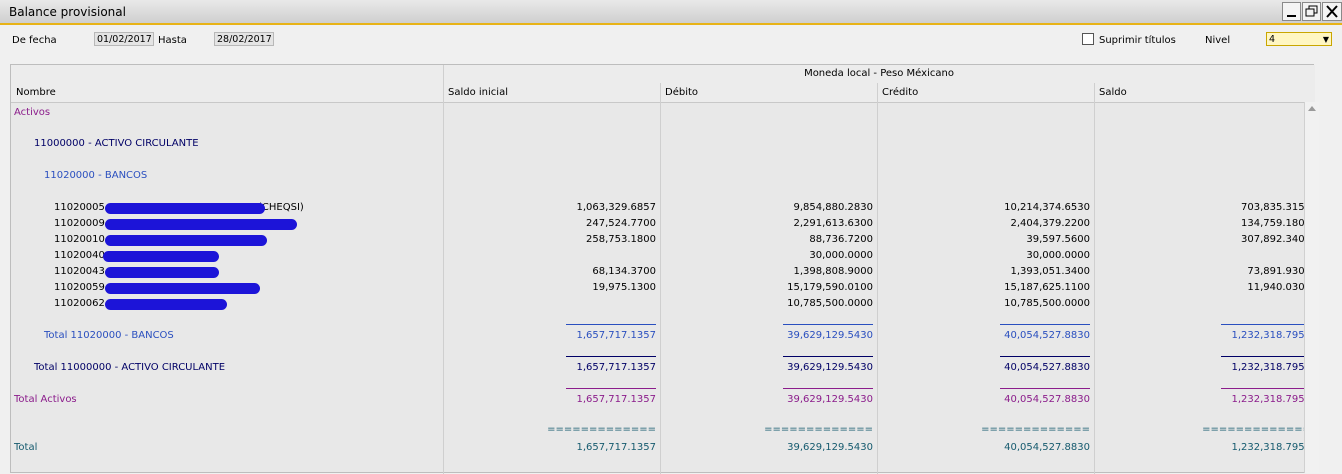 Image resolution: width=1342 pixels, height=474 pixels. What do you see at coordinates (1137, 40) in the screenshot?
I see `suppress-titles-label: Suprimir títulos` at bounding box center [1137, 40].